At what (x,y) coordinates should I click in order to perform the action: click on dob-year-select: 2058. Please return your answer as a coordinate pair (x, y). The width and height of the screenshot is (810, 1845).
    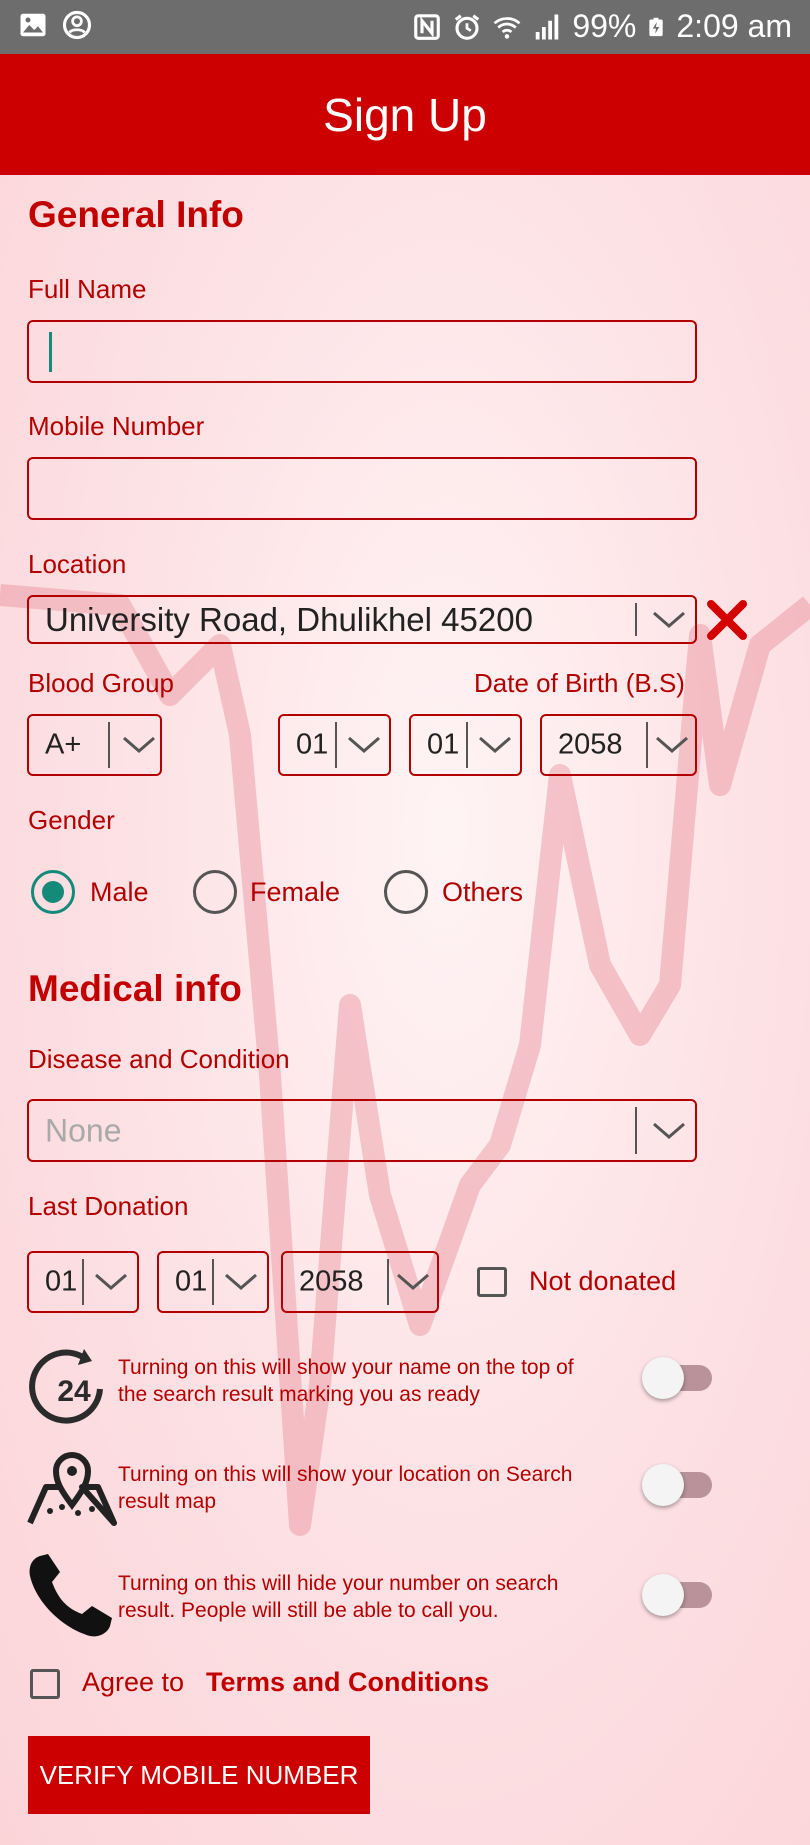
    Looking at the image, I should click on (618, 745).